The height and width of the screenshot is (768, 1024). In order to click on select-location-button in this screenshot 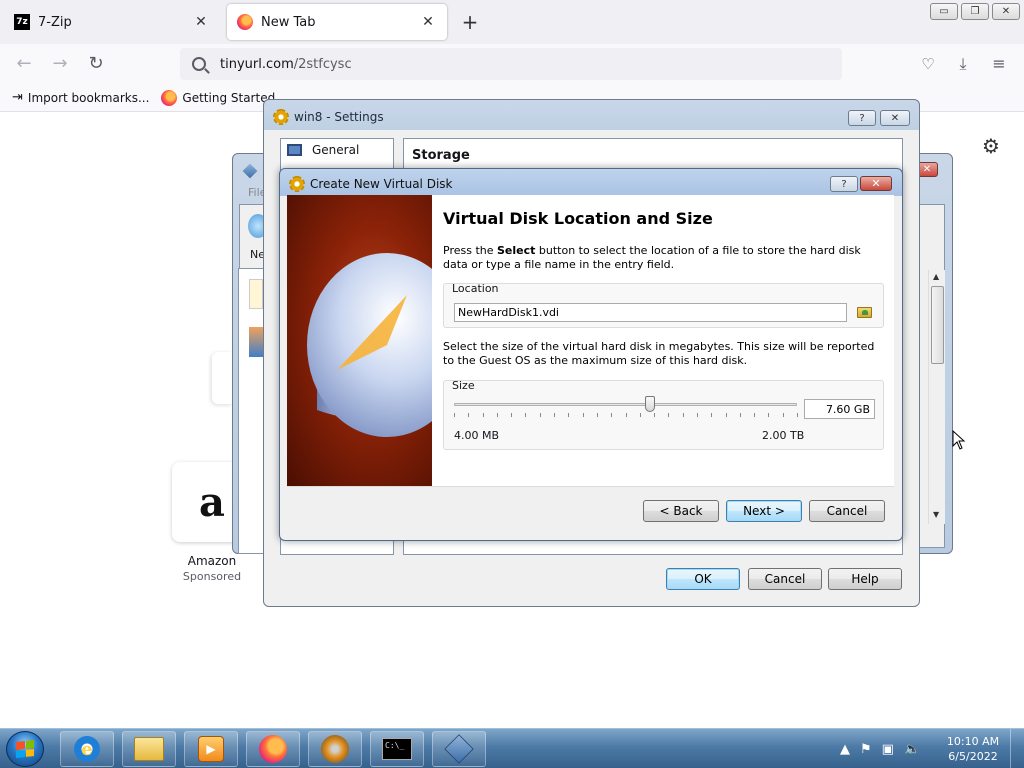, I will do `click(864, 312)`.